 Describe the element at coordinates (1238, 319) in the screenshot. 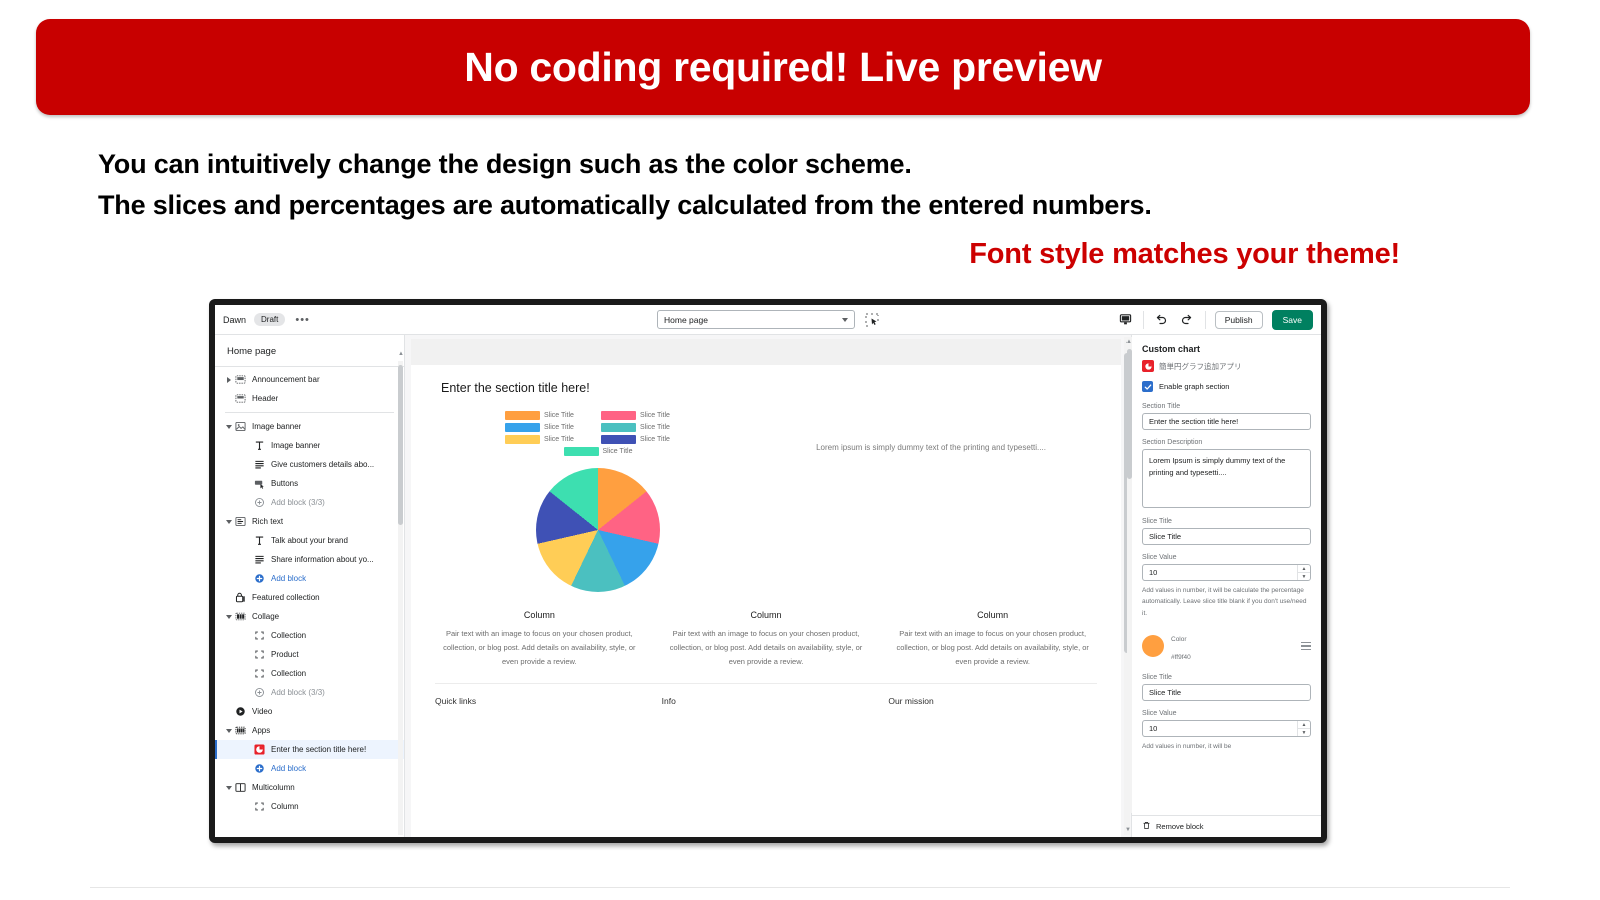

I see `publish-button: Publish` at that location.